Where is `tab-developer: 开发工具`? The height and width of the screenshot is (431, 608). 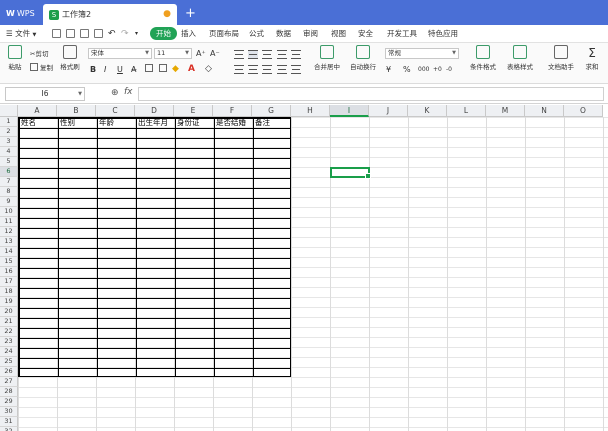
tab-developer: 开发工具 is located at coordinates (402, 34).